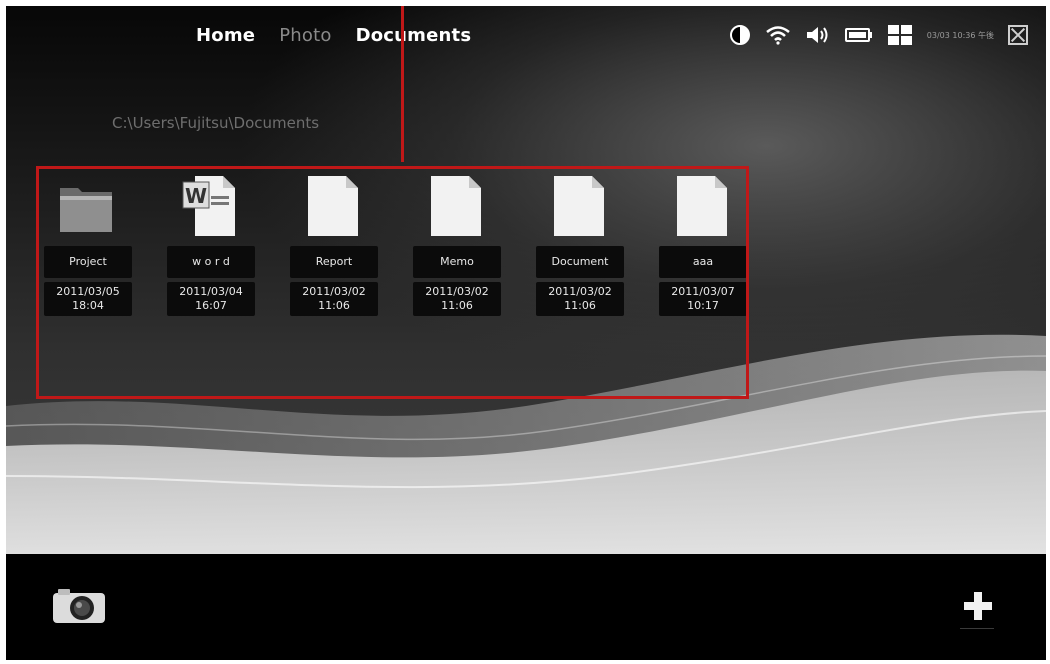 This screenshot has height=664, width=1050. Describe the element at coordinates (818, 35) in the screenshot. I see `speaker-icon` at that location.